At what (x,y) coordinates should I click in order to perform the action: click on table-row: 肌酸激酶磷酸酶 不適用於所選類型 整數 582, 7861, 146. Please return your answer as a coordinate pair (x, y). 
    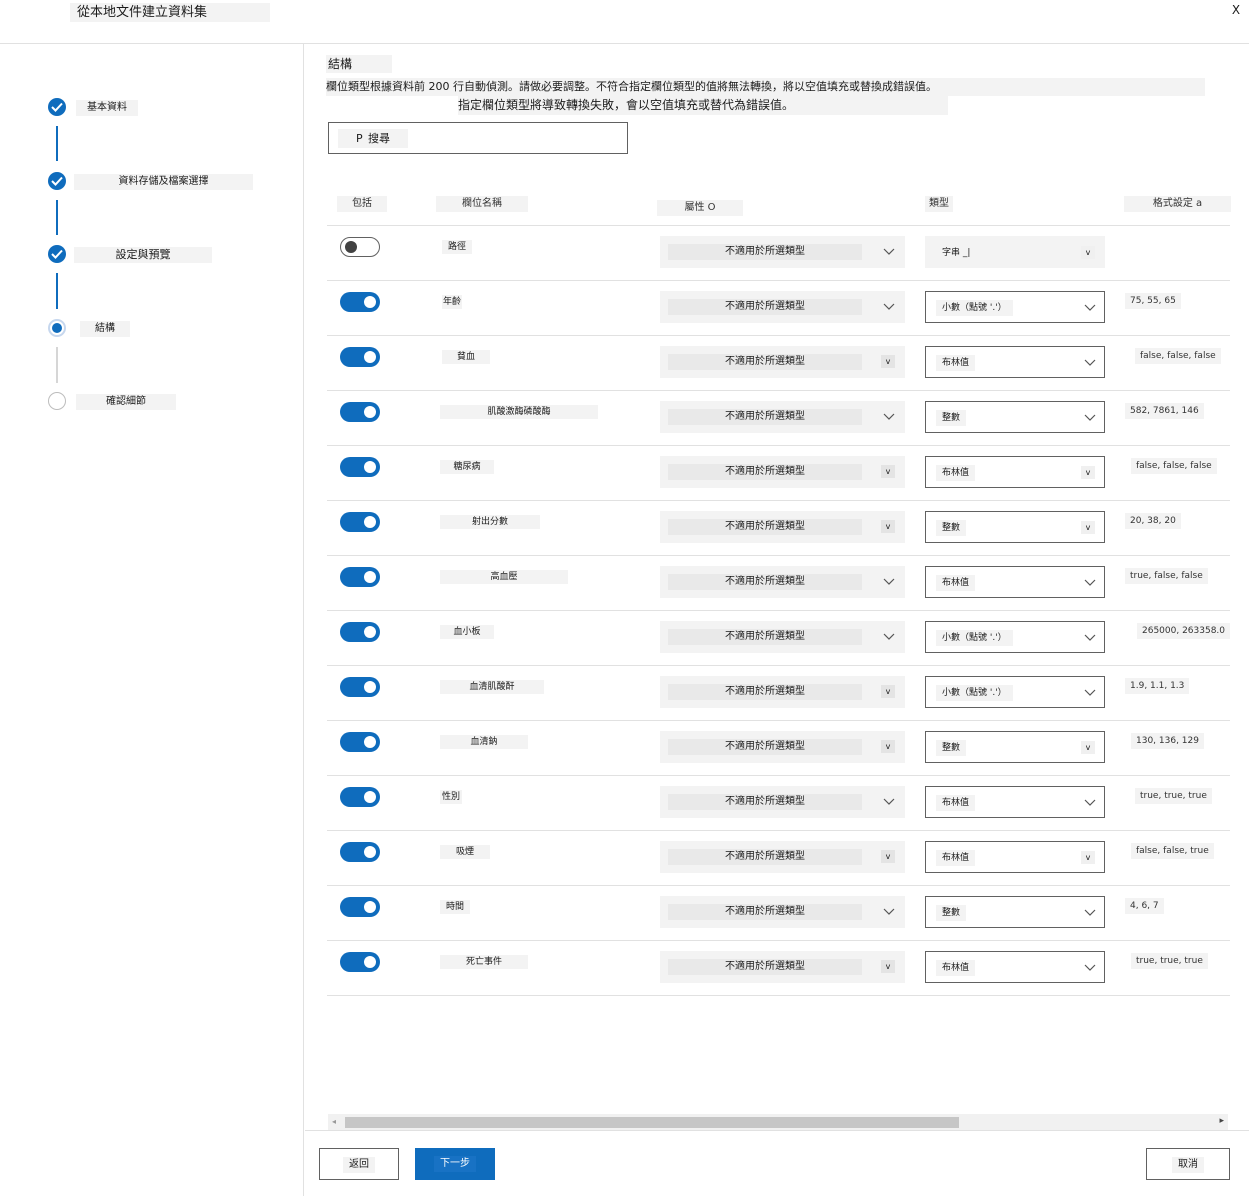
    Looking at the image, I should click on (778, 417).